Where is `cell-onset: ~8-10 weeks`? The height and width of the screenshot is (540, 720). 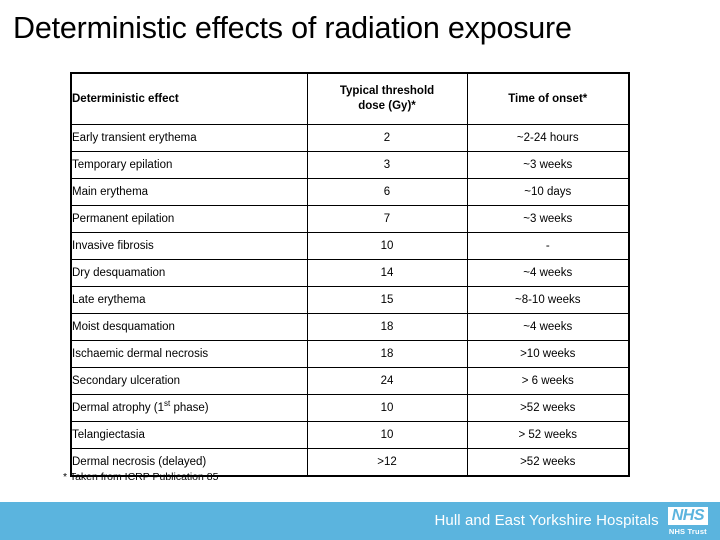
cell-onset: ~8-10 weeks is located at coordinates (548, 300).